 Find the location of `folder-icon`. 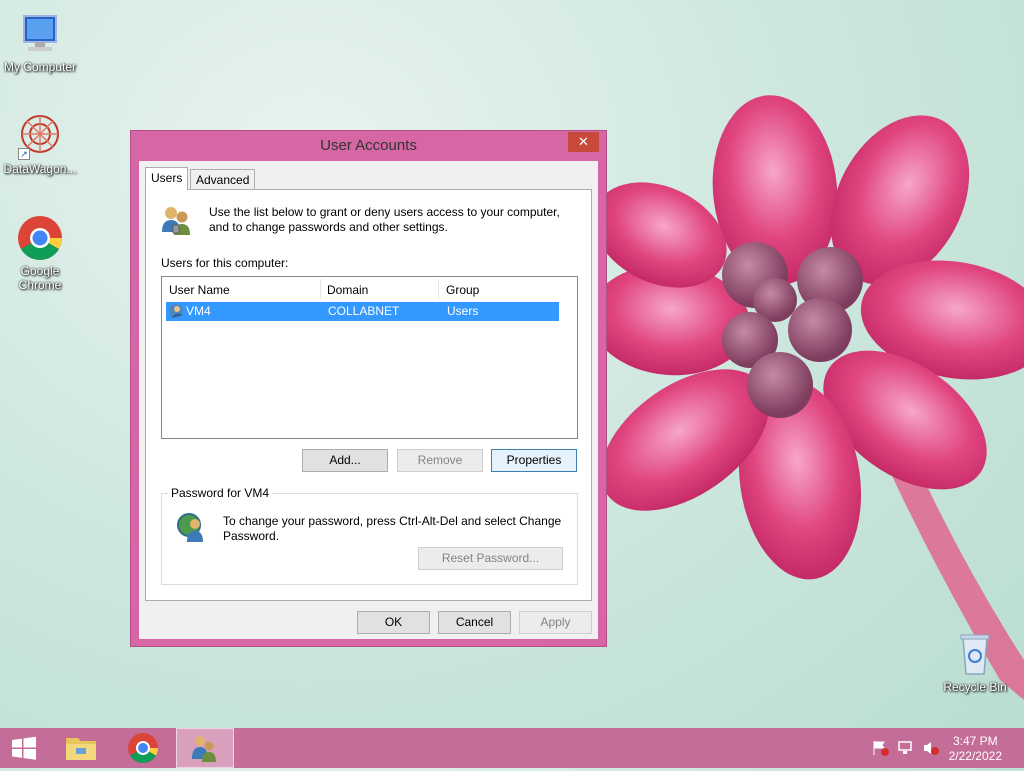

folder-icon is located at coordinates (81, 749).